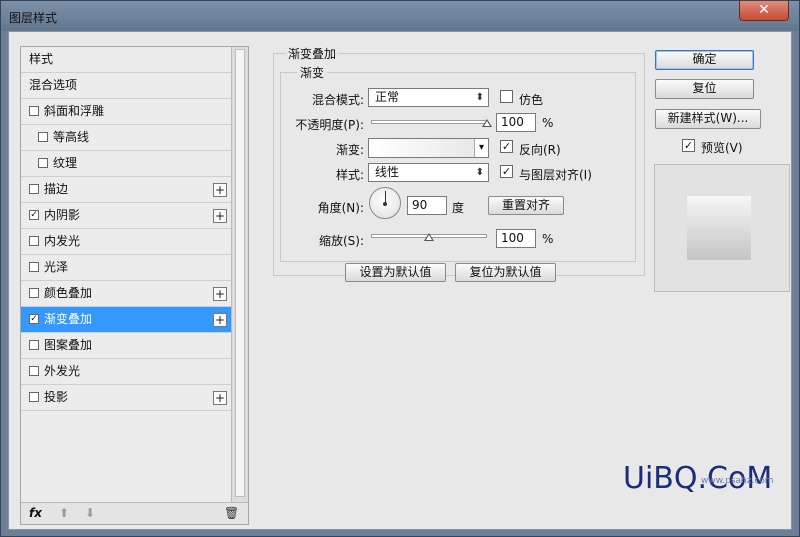 The image size is (800, 537). What do you see at coordinates (349, 150) in the screenshot?
I see `gradient-label: 渐变:` at bounding box center [349, 150].